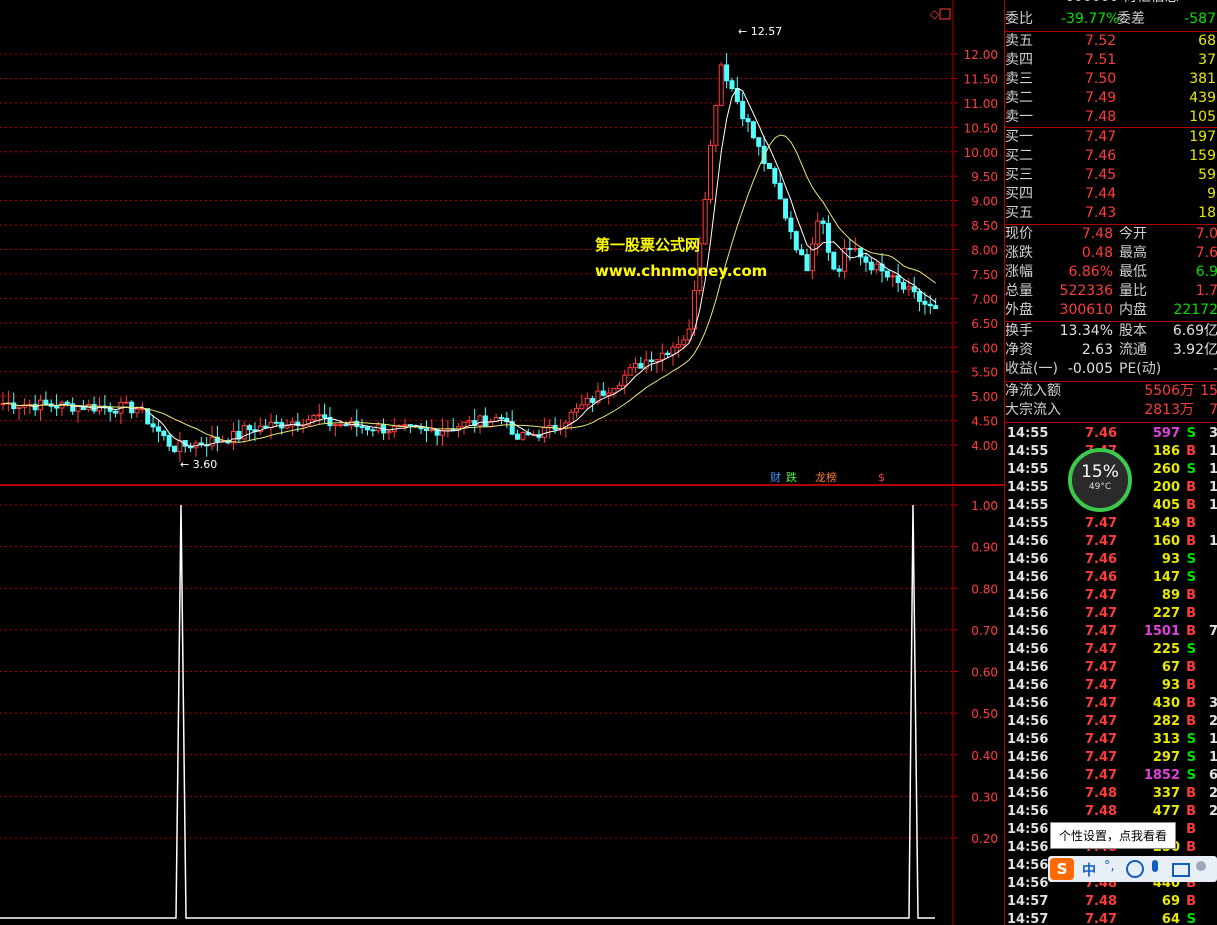 The height and width of the screenshot is (925, 1217). Describe the element at coordinates (1207, 213) in the screenshot. I see `buy-level-volume: 18` at that location.